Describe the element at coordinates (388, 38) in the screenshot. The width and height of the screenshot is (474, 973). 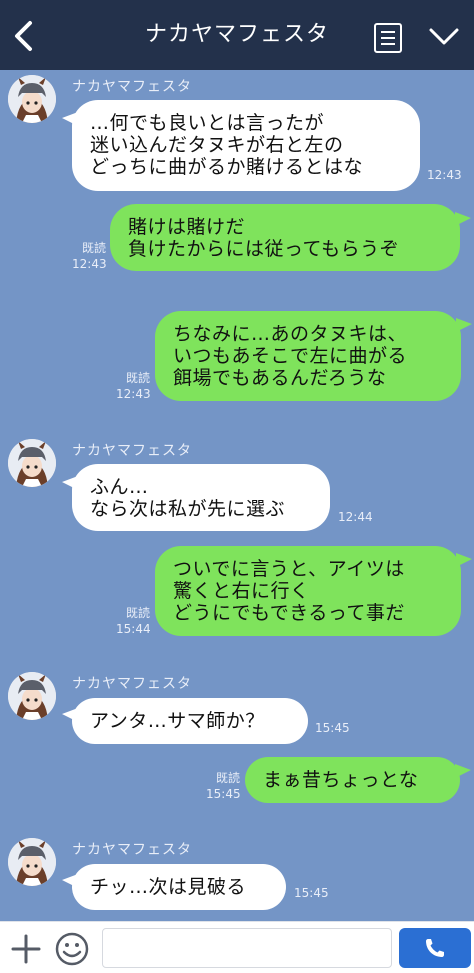
I see `menu-list-icon` at that location.